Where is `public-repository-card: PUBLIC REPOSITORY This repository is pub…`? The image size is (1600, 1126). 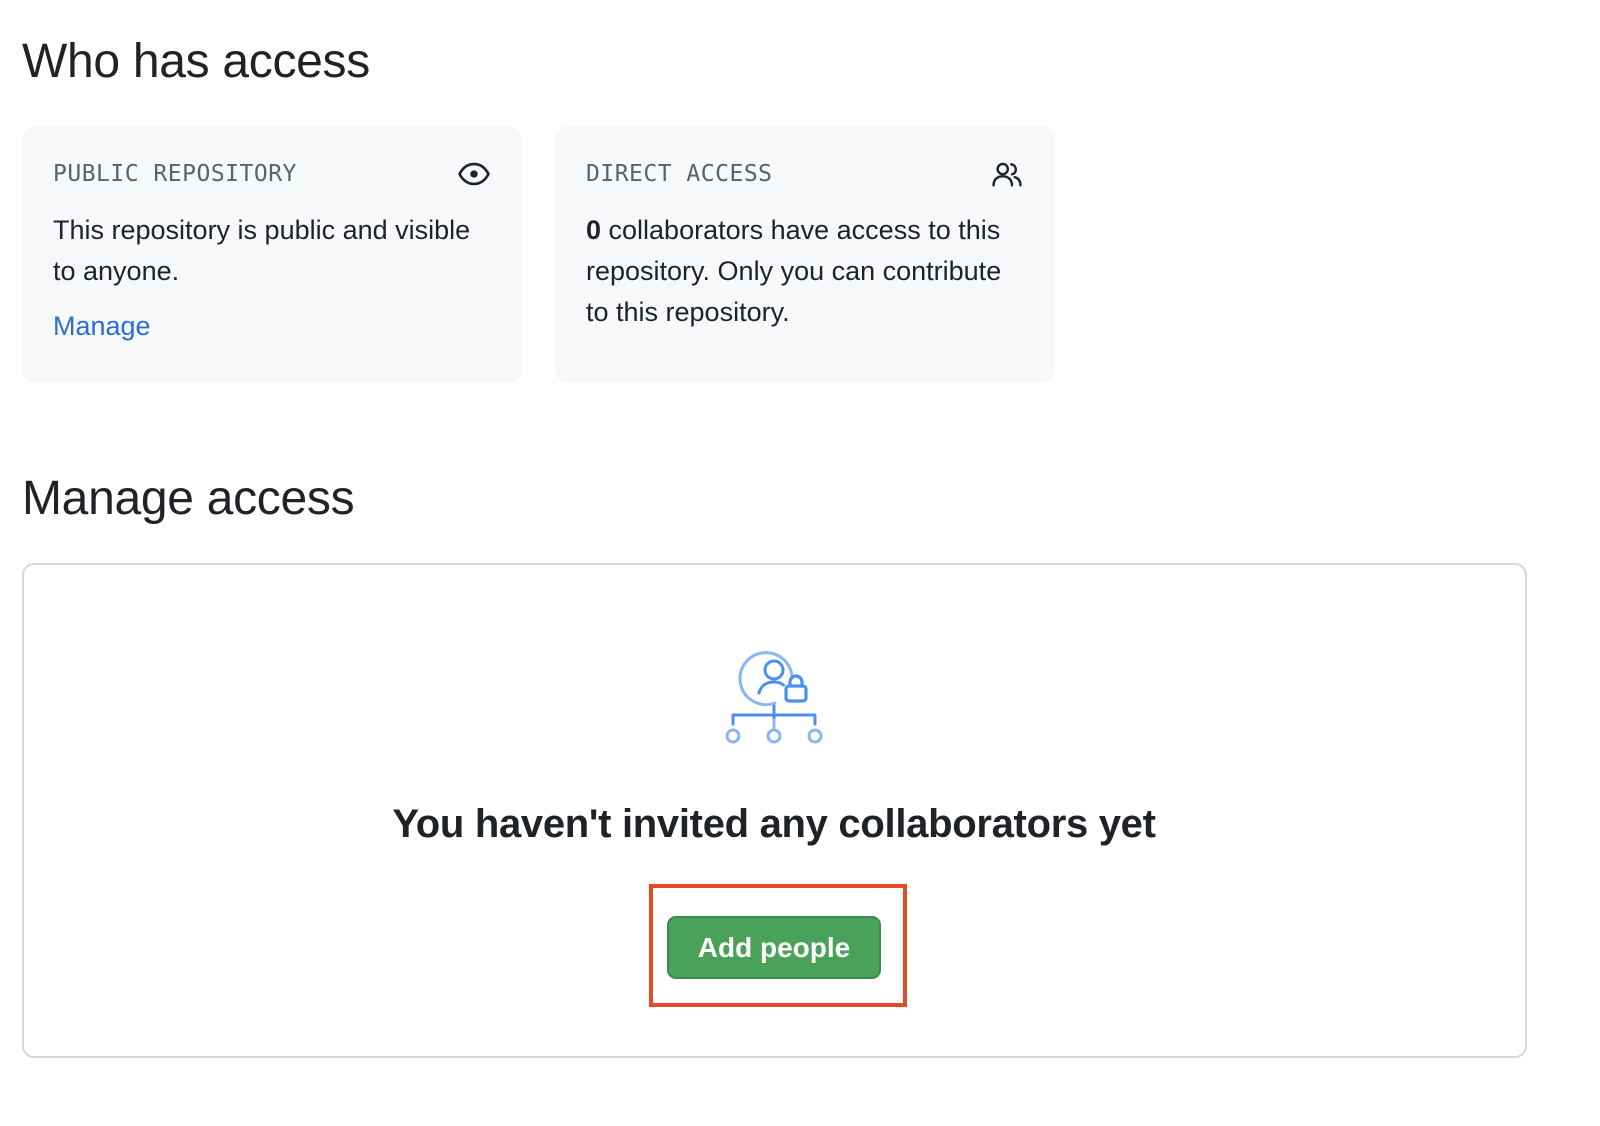
public-repository-card: PUBLIC REPOSITORY This repository is pub… is located at coordinates (272, 254).